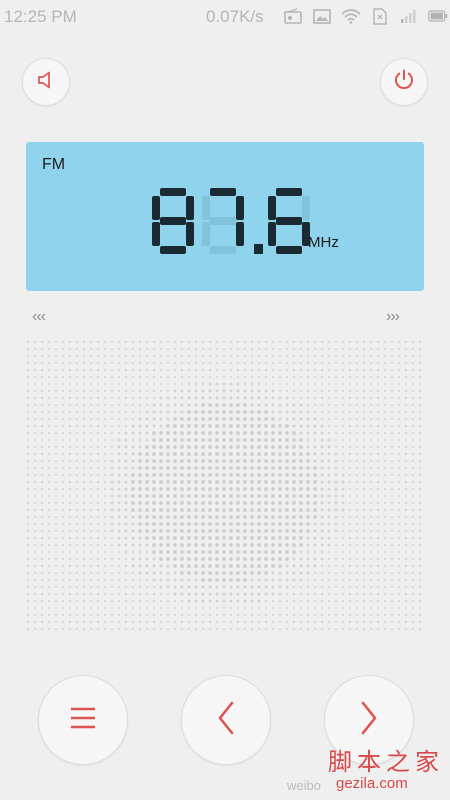 The height and width of the screenshot is (800, 450). I want to click on status-bar: 12:25 PM 0.07K/s, so click(225, 16).